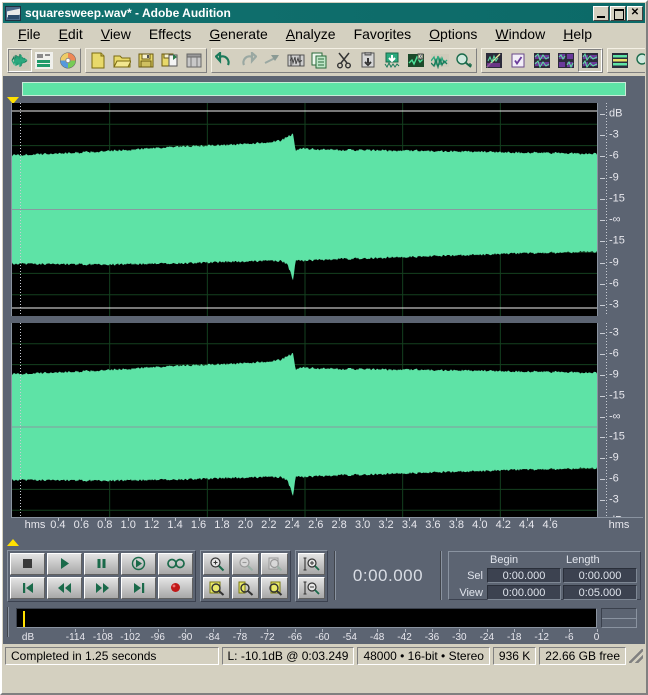 This screenshot has width=648, height=695. Describe the element at coordinates (600, 575) in the screenshot. I see `sel-length-field: 0:00.000` at that location.